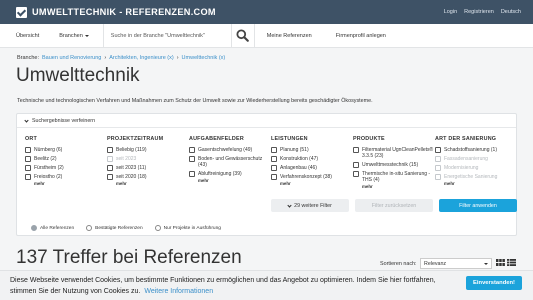 This screenshot has height=300, width=533. Describe the element at coordinates (394, 205) in the screenshot. I see `reset-filters-button: Filter zurücksetzen` at that location.